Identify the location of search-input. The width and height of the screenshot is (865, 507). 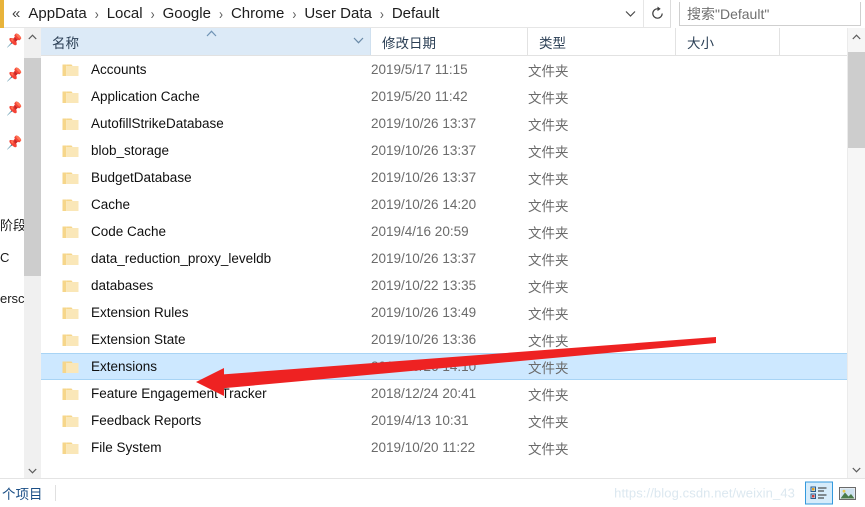
(772, 13).